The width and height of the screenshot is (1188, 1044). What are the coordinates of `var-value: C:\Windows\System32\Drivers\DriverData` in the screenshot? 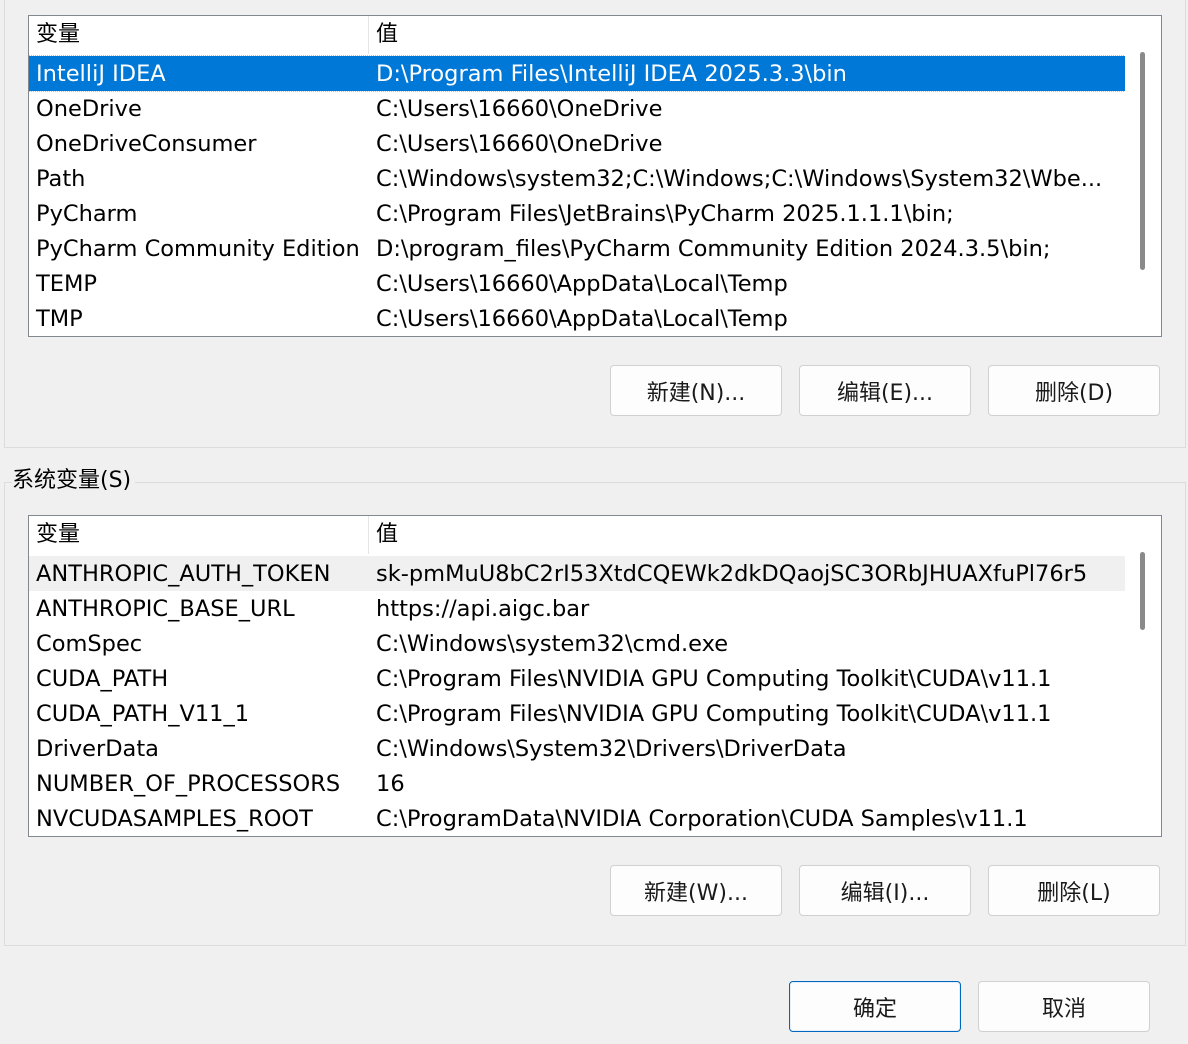 It's located at (611, 748).